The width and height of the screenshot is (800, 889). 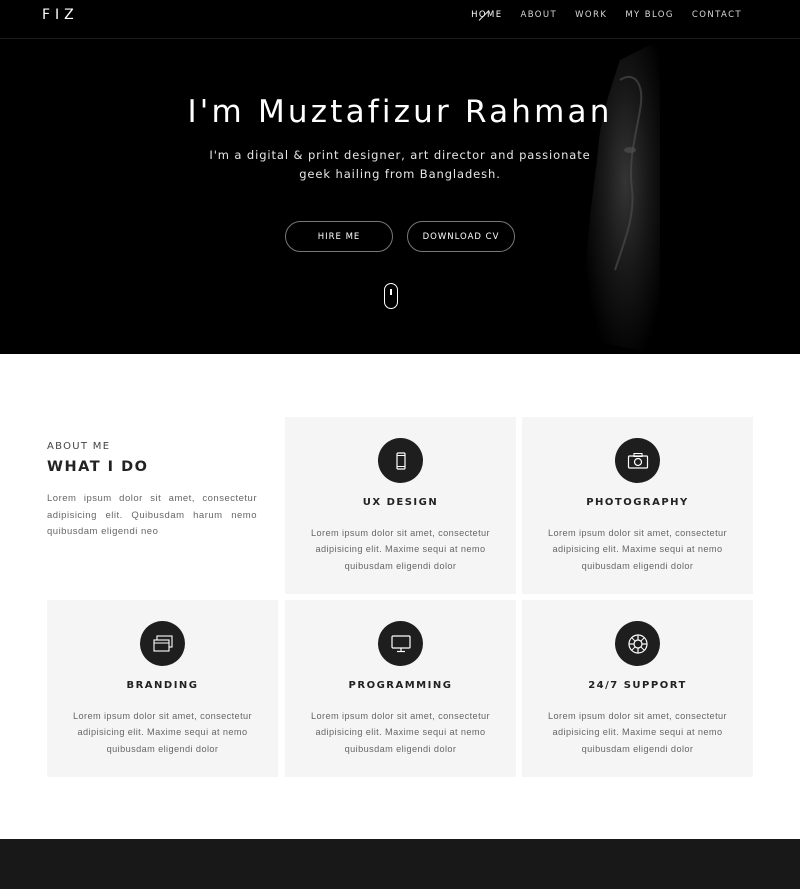 What do you see at coordinates (717, 15) in the screenshot?
I see `nav-contact: CONTACT` at bounding box center [717, 15].